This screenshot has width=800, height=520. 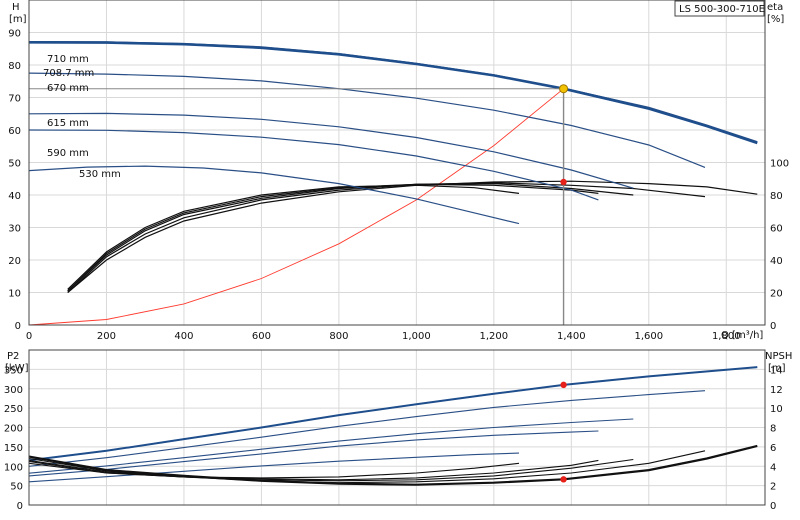 What do you see at coordinates (16, 7) in the screenshot?
I see `head-axis-label: H` at bounding box center [16, 7].